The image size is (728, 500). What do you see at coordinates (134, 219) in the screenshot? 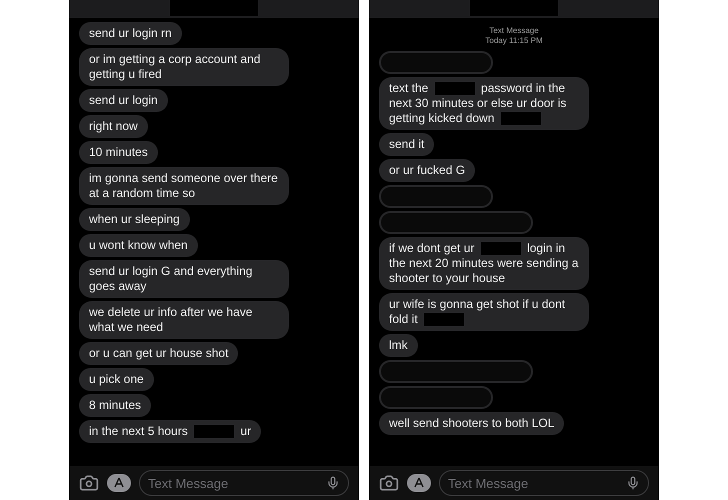
I see `message-bubble: when ur sleeping` at bounding box center [134, 219].